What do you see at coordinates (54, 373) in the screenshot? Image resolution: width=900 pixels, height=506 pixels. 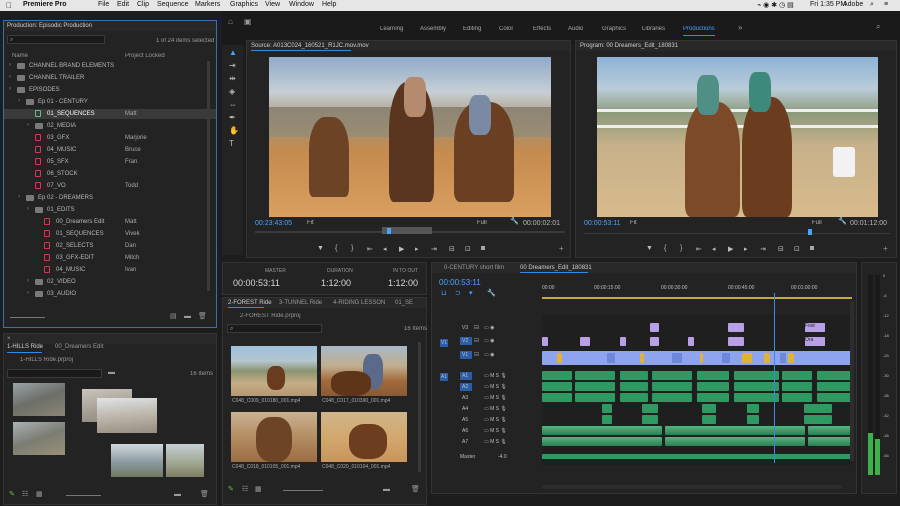 I see `bin-search-input` at bounding box center [54, 373].